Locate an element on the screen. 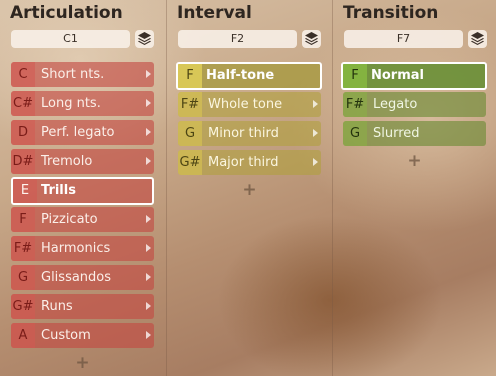 The width and height of the screenshot is (496, 376). interval-keyswitch-field: F2 is located at coordinates (237, 39).